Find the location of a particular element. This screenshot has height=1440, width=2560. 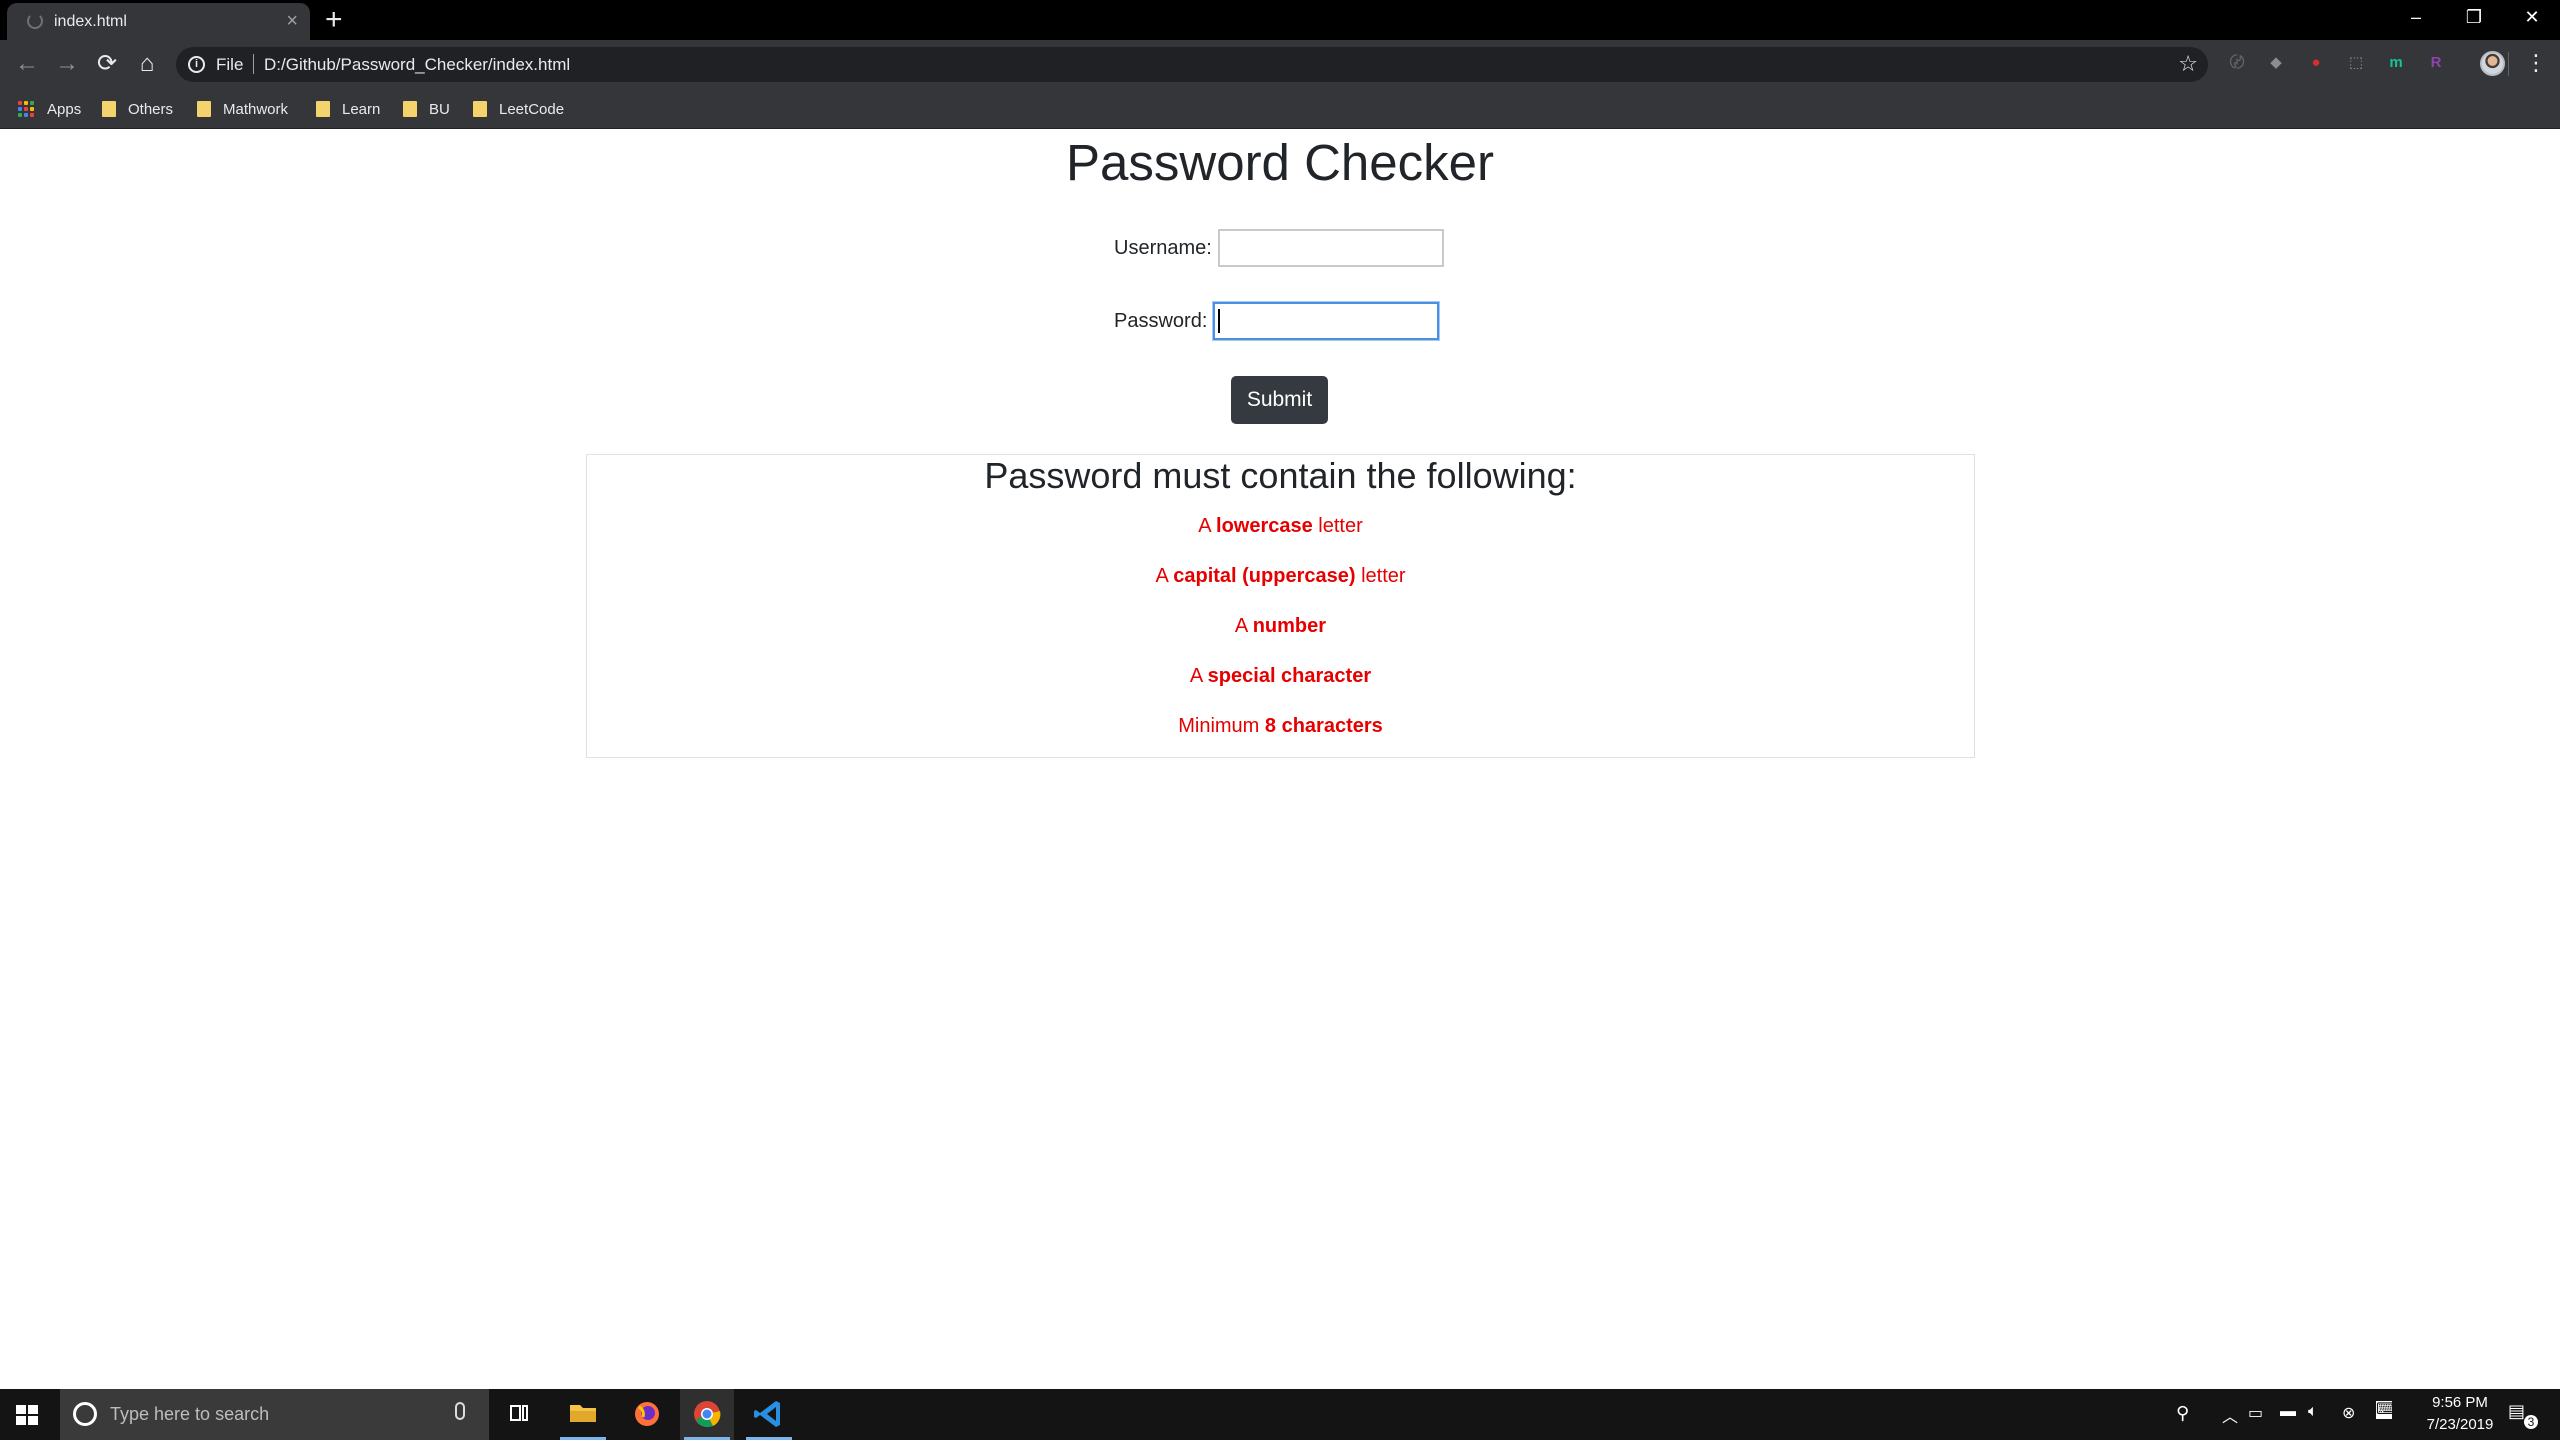

search-placeholder: Type here to search is located at coordinates (190, 1414).